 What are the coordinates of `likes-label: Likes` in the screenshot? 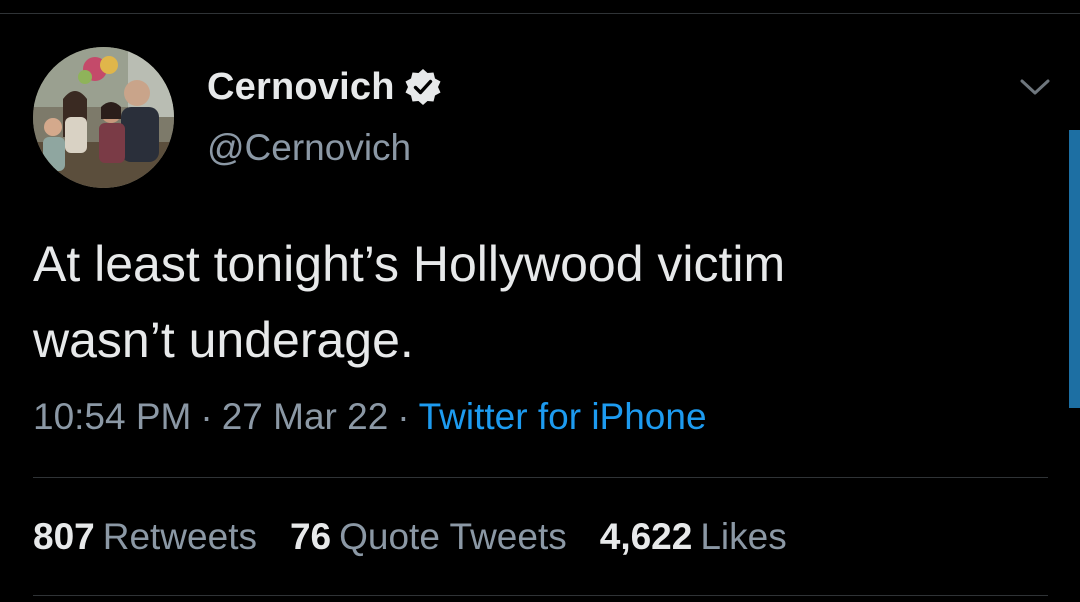 It's located at (743, 536).